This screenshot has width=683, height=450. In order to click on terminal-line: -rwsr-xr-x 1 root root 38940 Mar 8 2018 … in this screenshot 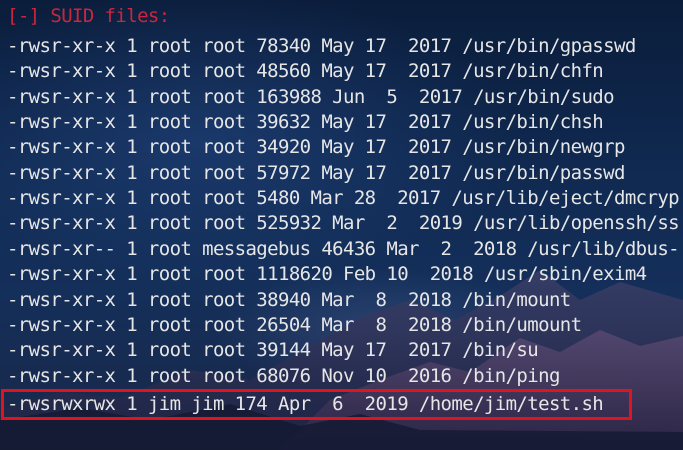, I will do `click(289, 300)`.